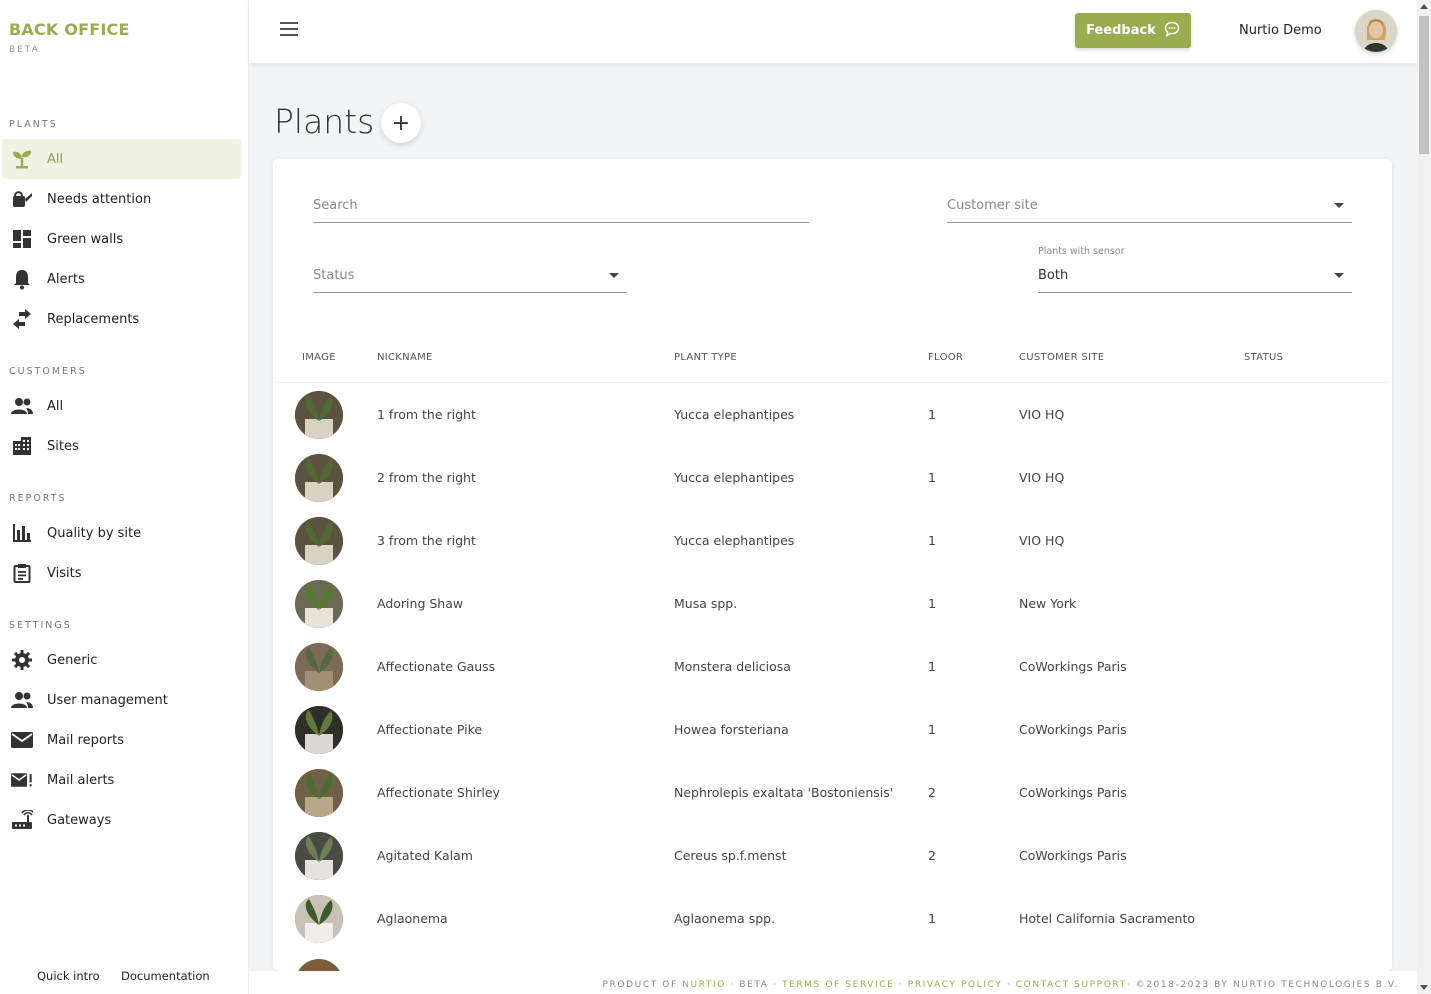  Describe the element at coordinates (1061, 357) in the screenshot. I see `column-header-customer-site: CUSTOMER SITE` at that location.